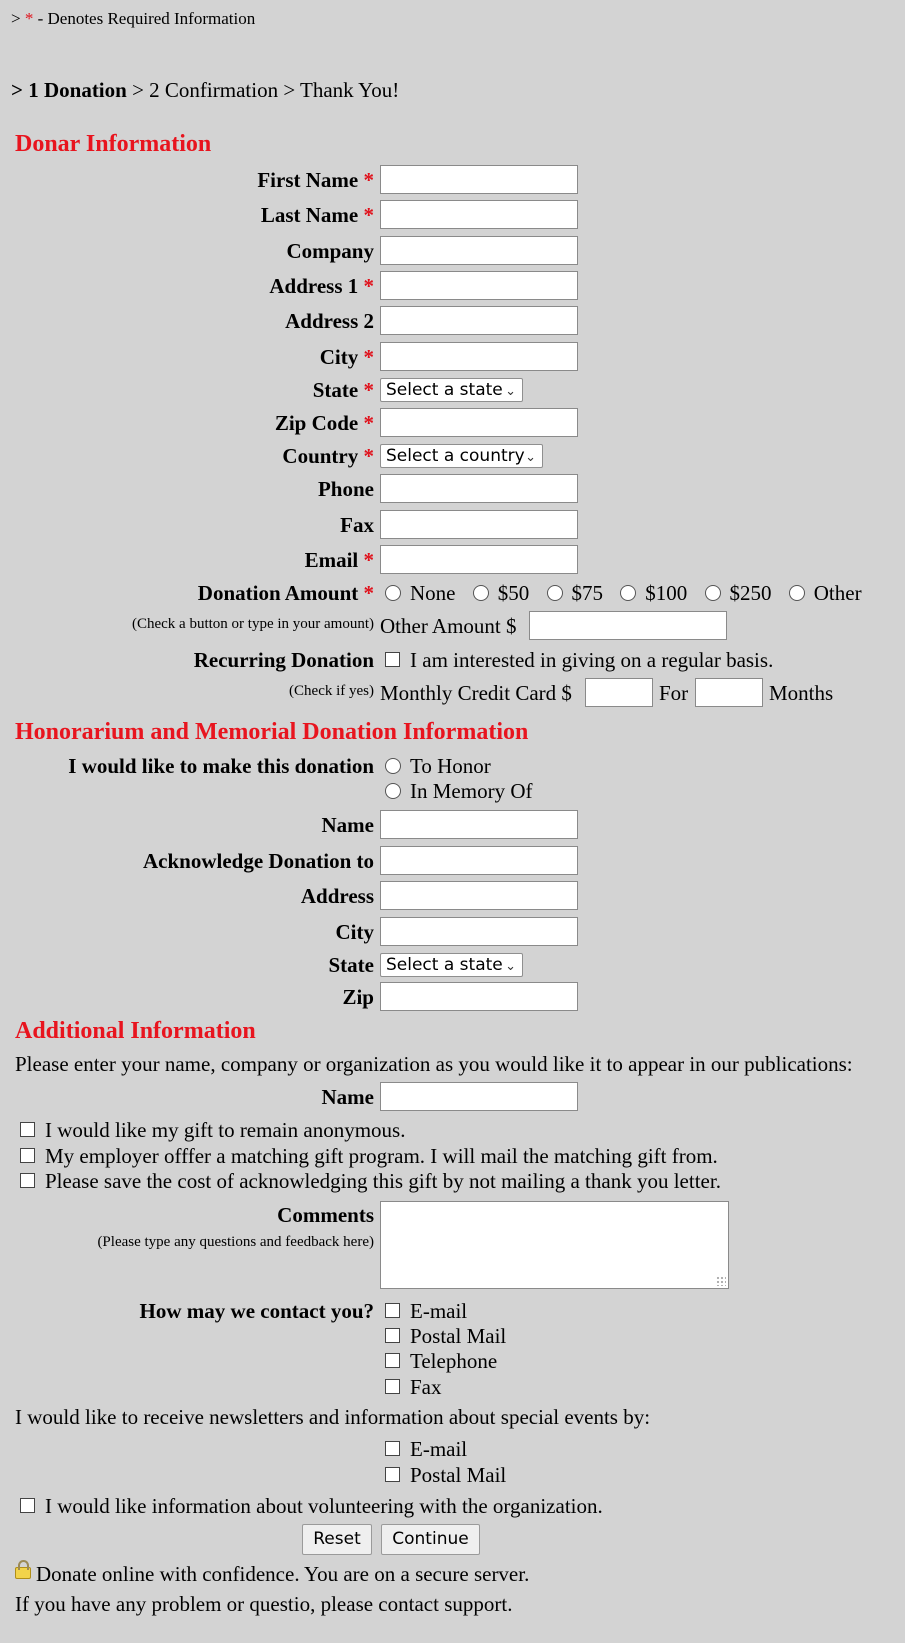  I want to click on honor-name-row: Name, so click(452, 825).